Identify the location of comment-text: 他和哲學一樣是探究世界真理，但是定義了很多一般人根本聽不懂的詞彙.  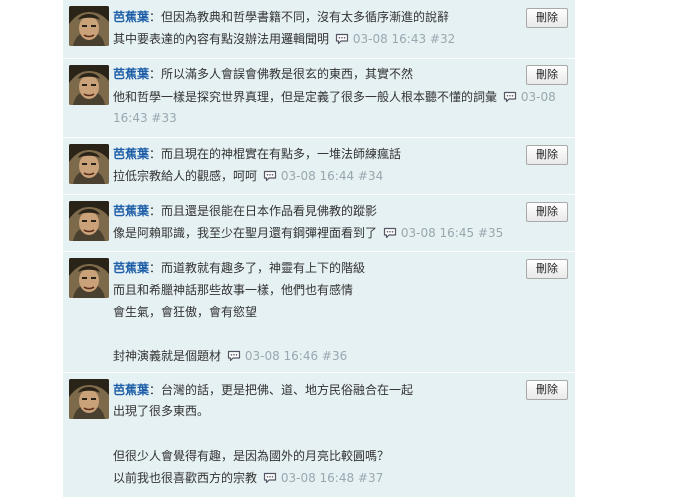
(305, 97).